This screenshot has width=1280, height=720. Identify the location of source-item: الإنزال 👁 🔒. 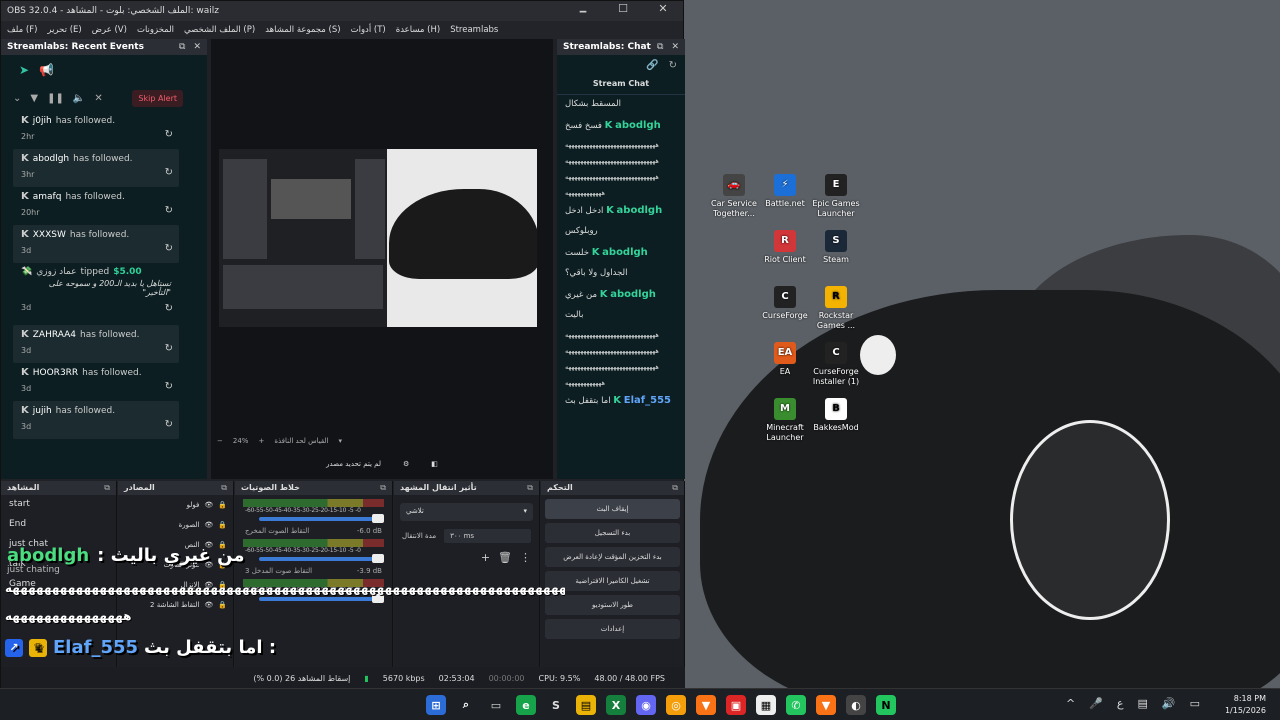
(175, 585).